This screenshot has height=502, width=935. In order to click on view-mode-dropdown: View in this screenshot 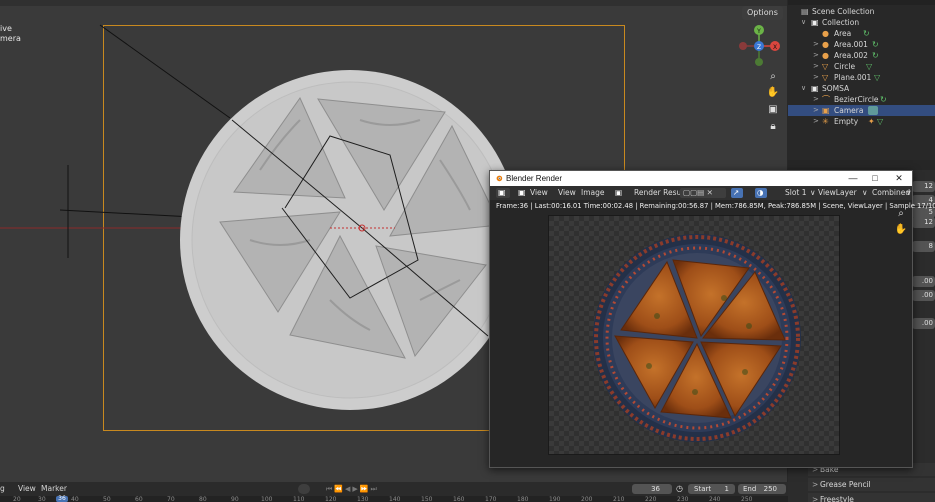, I will do `click(539, 193)`.